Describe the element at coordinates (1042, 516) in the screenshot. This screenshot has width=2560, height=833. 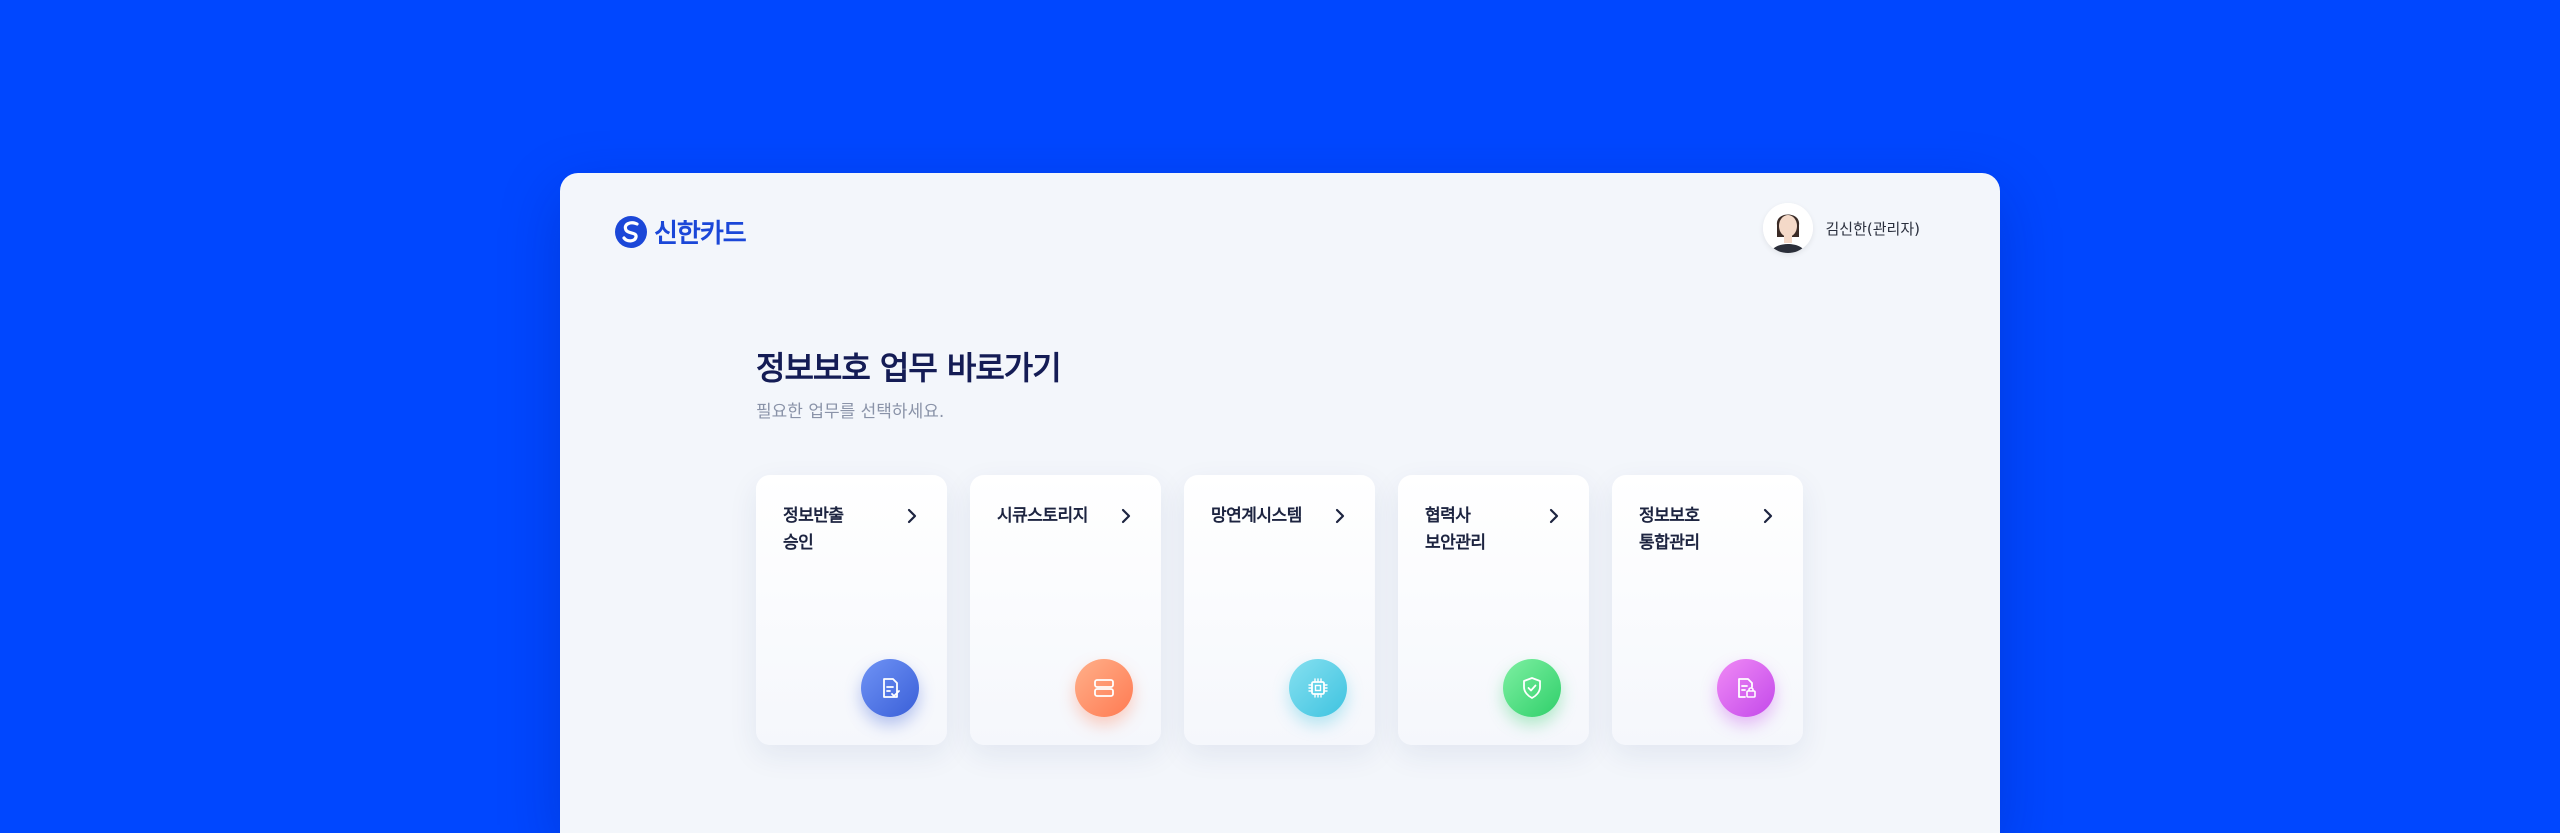
I see `card-label: 시큐스토리지` at that location.